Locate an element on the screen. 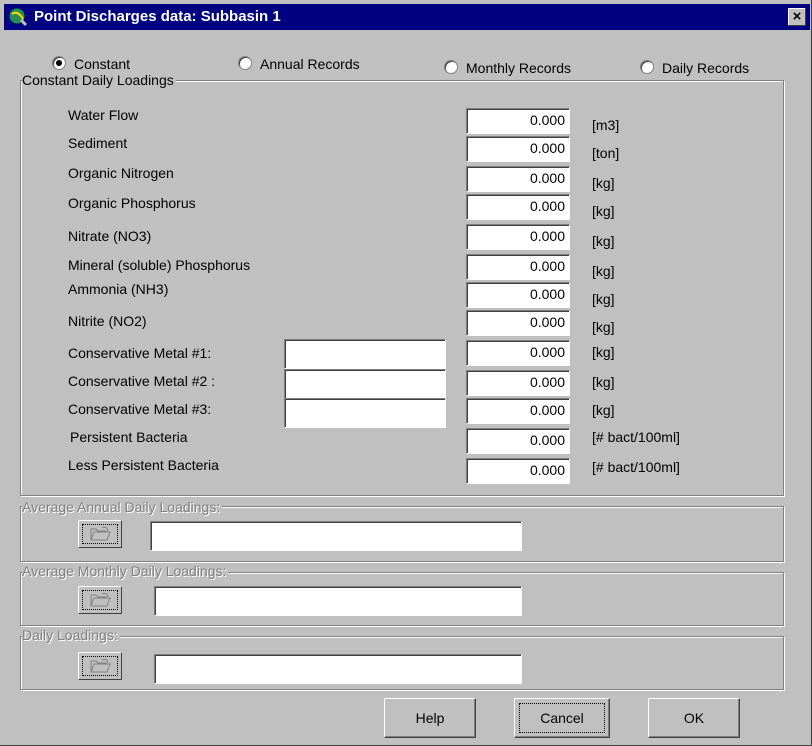  unit-nitrate: [kg] is located at coordinates (603, 241).